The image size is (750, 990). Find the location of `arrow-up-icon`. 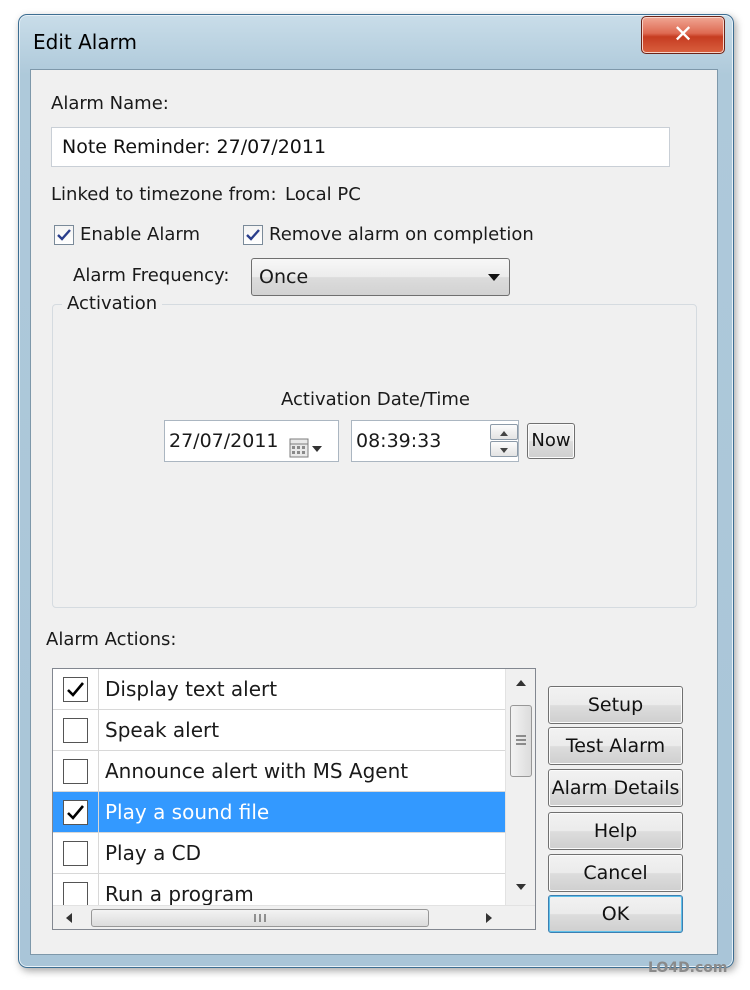

arrow-up-icon is located at coordinates (504, 433).